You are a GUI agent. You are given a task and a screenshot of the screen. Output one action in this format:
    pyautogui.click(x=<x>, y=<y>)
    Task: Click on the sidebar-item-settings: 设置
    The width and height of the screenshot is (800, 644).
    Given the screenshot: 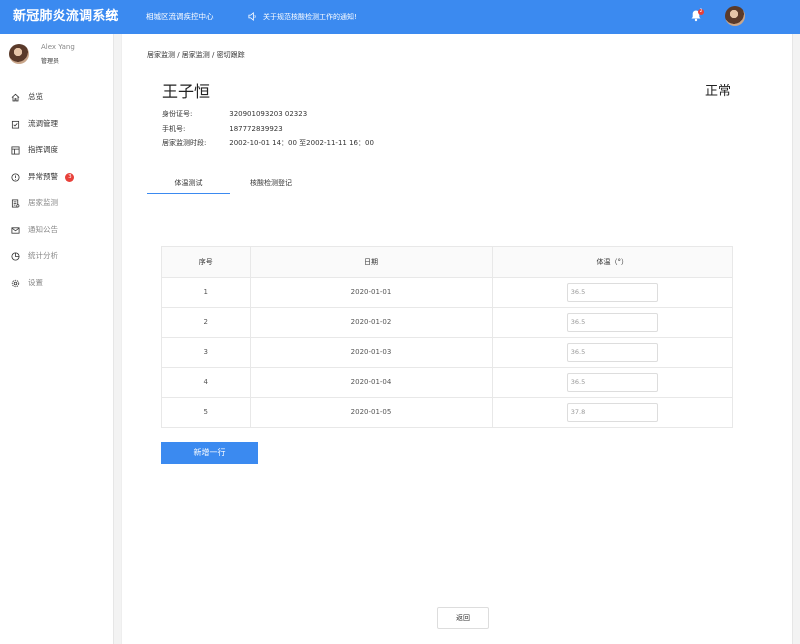 What is the action you would take?
    pyautogui.click(x=57, y=283)
    